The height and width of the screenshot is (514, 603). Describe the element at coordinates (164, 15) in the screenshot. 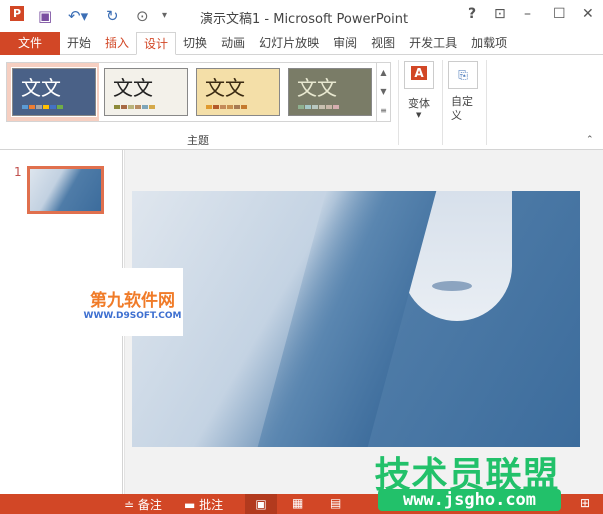

I see `customize-qat-icon: ▾` at that location.